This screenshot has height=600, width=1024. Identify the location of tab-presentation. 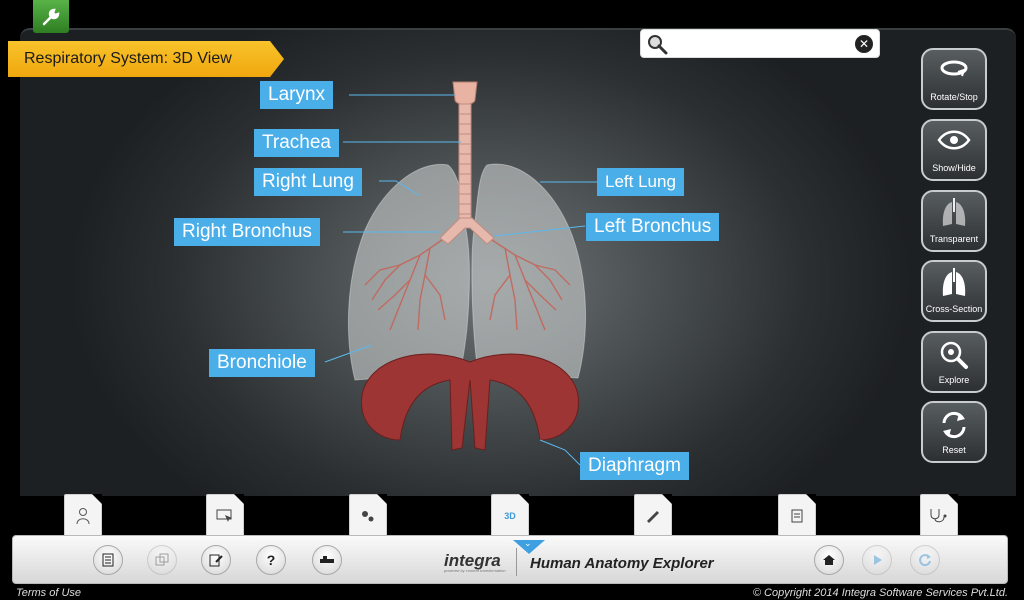
(225, 515).